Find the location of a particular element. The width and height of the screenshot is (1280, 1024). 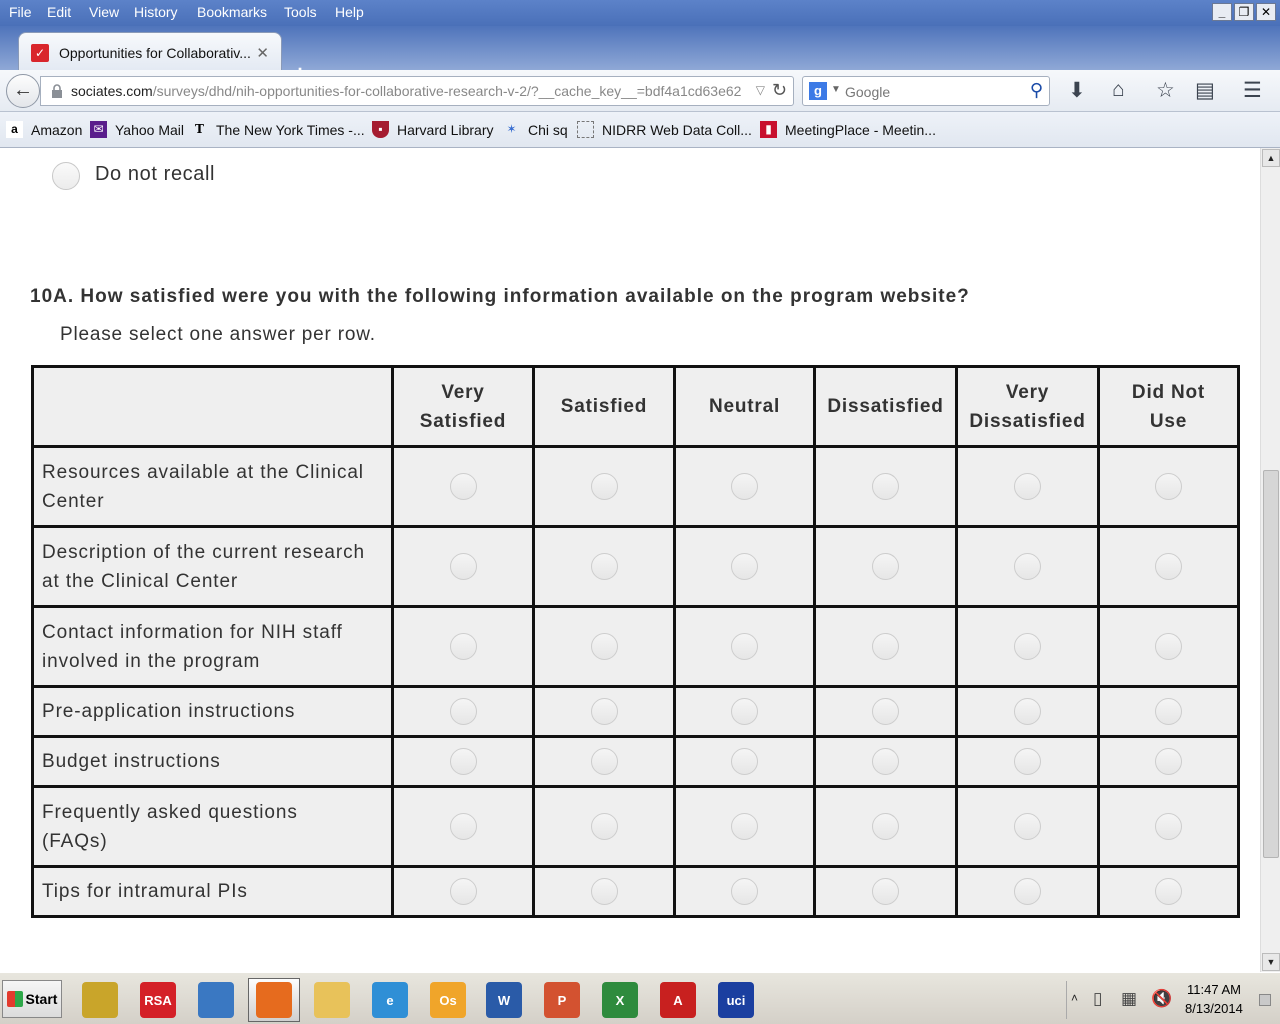

home-icon: ⌂ is located at coordinates (1118, 90).